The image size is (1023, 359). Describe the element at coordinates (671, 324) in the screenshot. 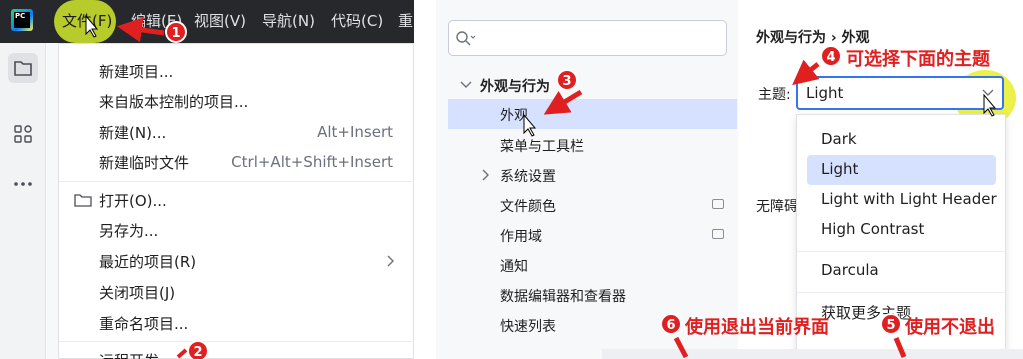

I see `step-badge-6: 6` at that location.